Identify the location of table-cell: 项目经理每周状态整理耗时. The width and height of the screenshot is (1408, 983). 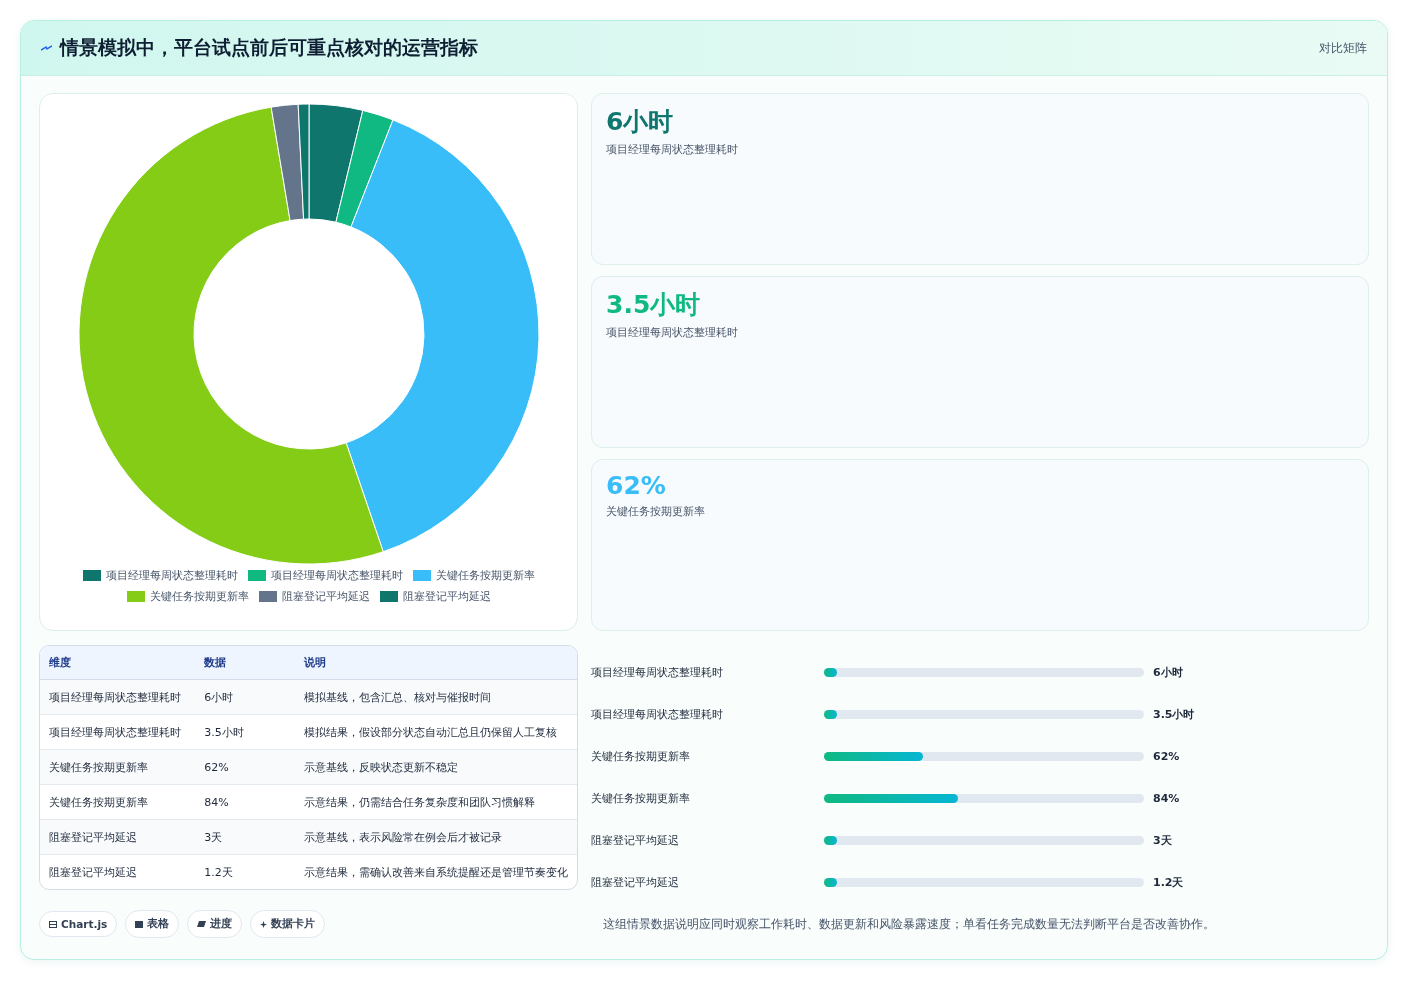
(118, 697).